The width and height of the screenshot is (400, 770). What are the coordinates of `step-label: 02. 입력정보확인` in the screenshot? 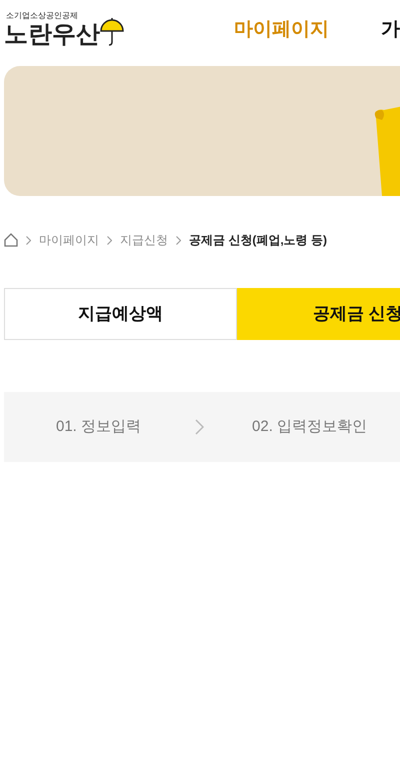 It's located at (310, 426).